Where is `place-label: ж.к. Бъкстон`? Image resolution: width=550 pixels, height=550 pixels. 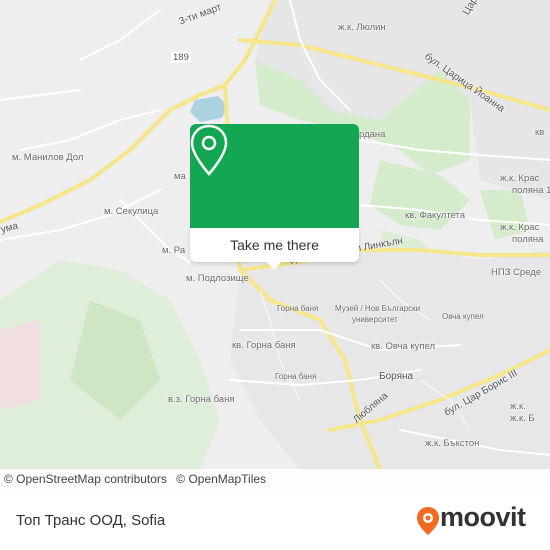
place-label: ж.к. Бъкстон is located at coordinates (452, 443).